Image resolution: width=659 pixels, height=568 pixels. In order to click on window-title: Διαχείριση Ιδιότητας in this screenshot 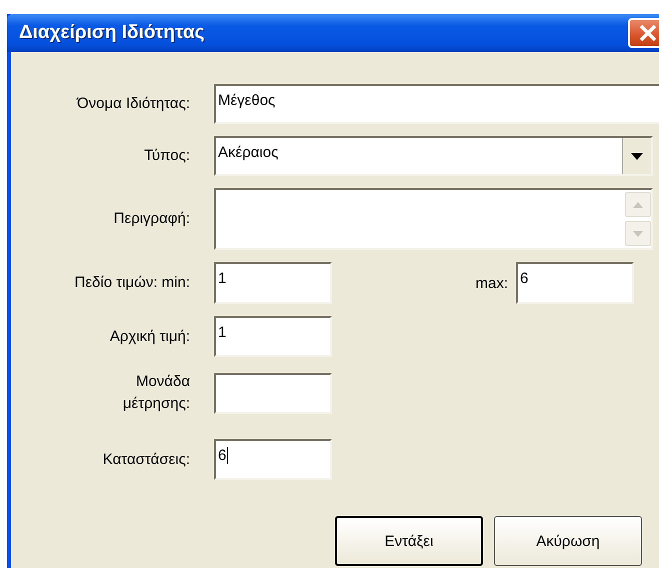, I will do `click(112, 33)`.